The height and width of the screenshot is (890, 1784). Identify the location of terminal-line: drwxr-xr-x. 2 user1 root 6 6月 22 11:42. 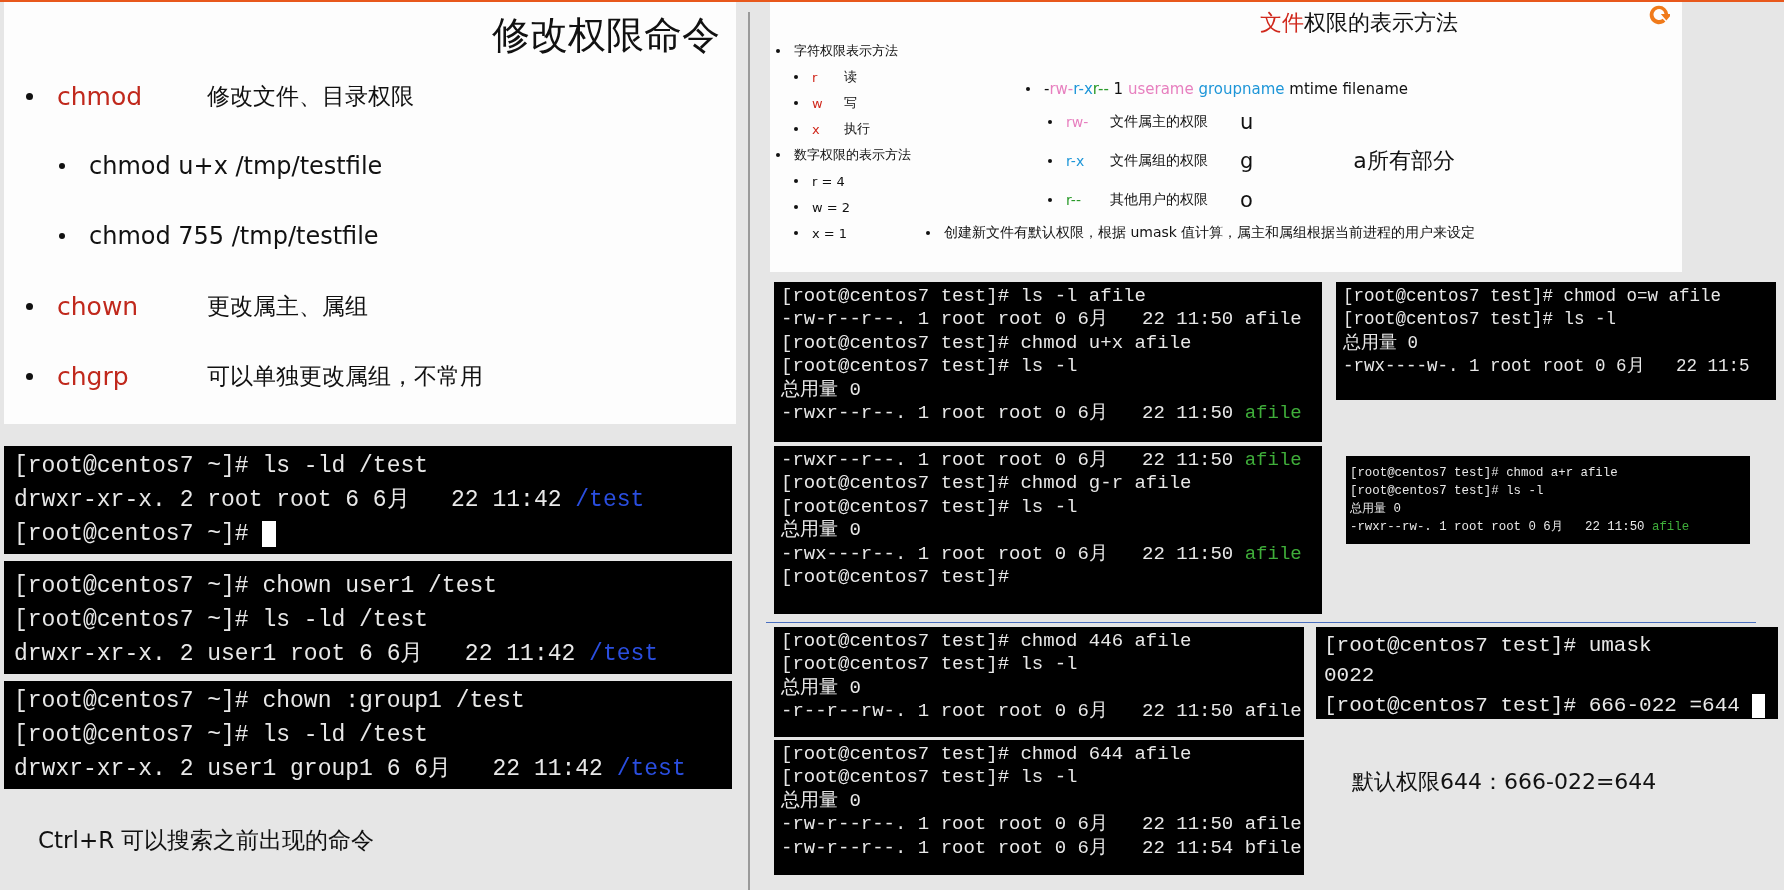
(295, 654).